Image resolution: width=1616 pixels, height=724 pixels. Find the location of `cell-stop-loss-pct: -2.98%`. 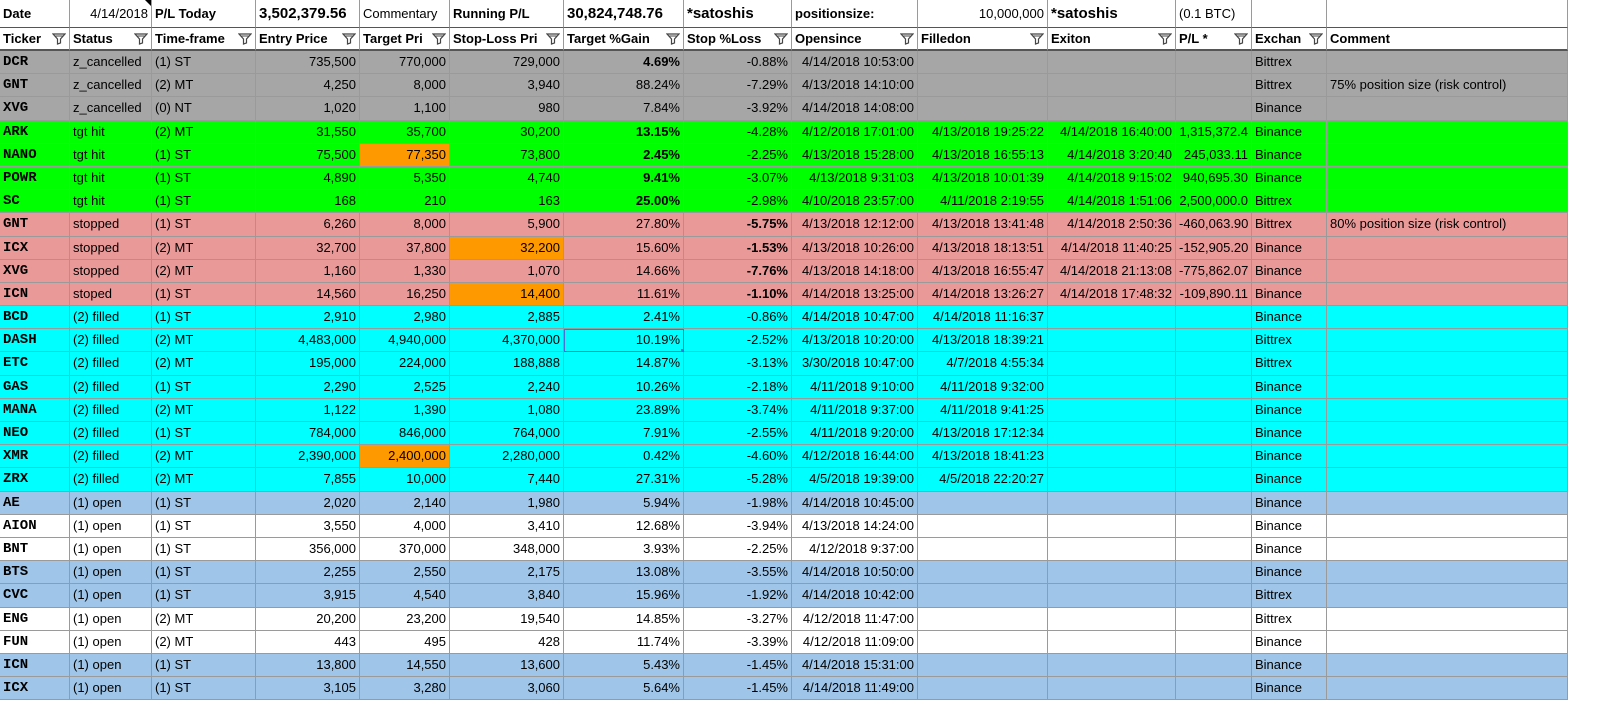

cell-stop-loss-pct: -2.98% is located at coordinates (738, 202).